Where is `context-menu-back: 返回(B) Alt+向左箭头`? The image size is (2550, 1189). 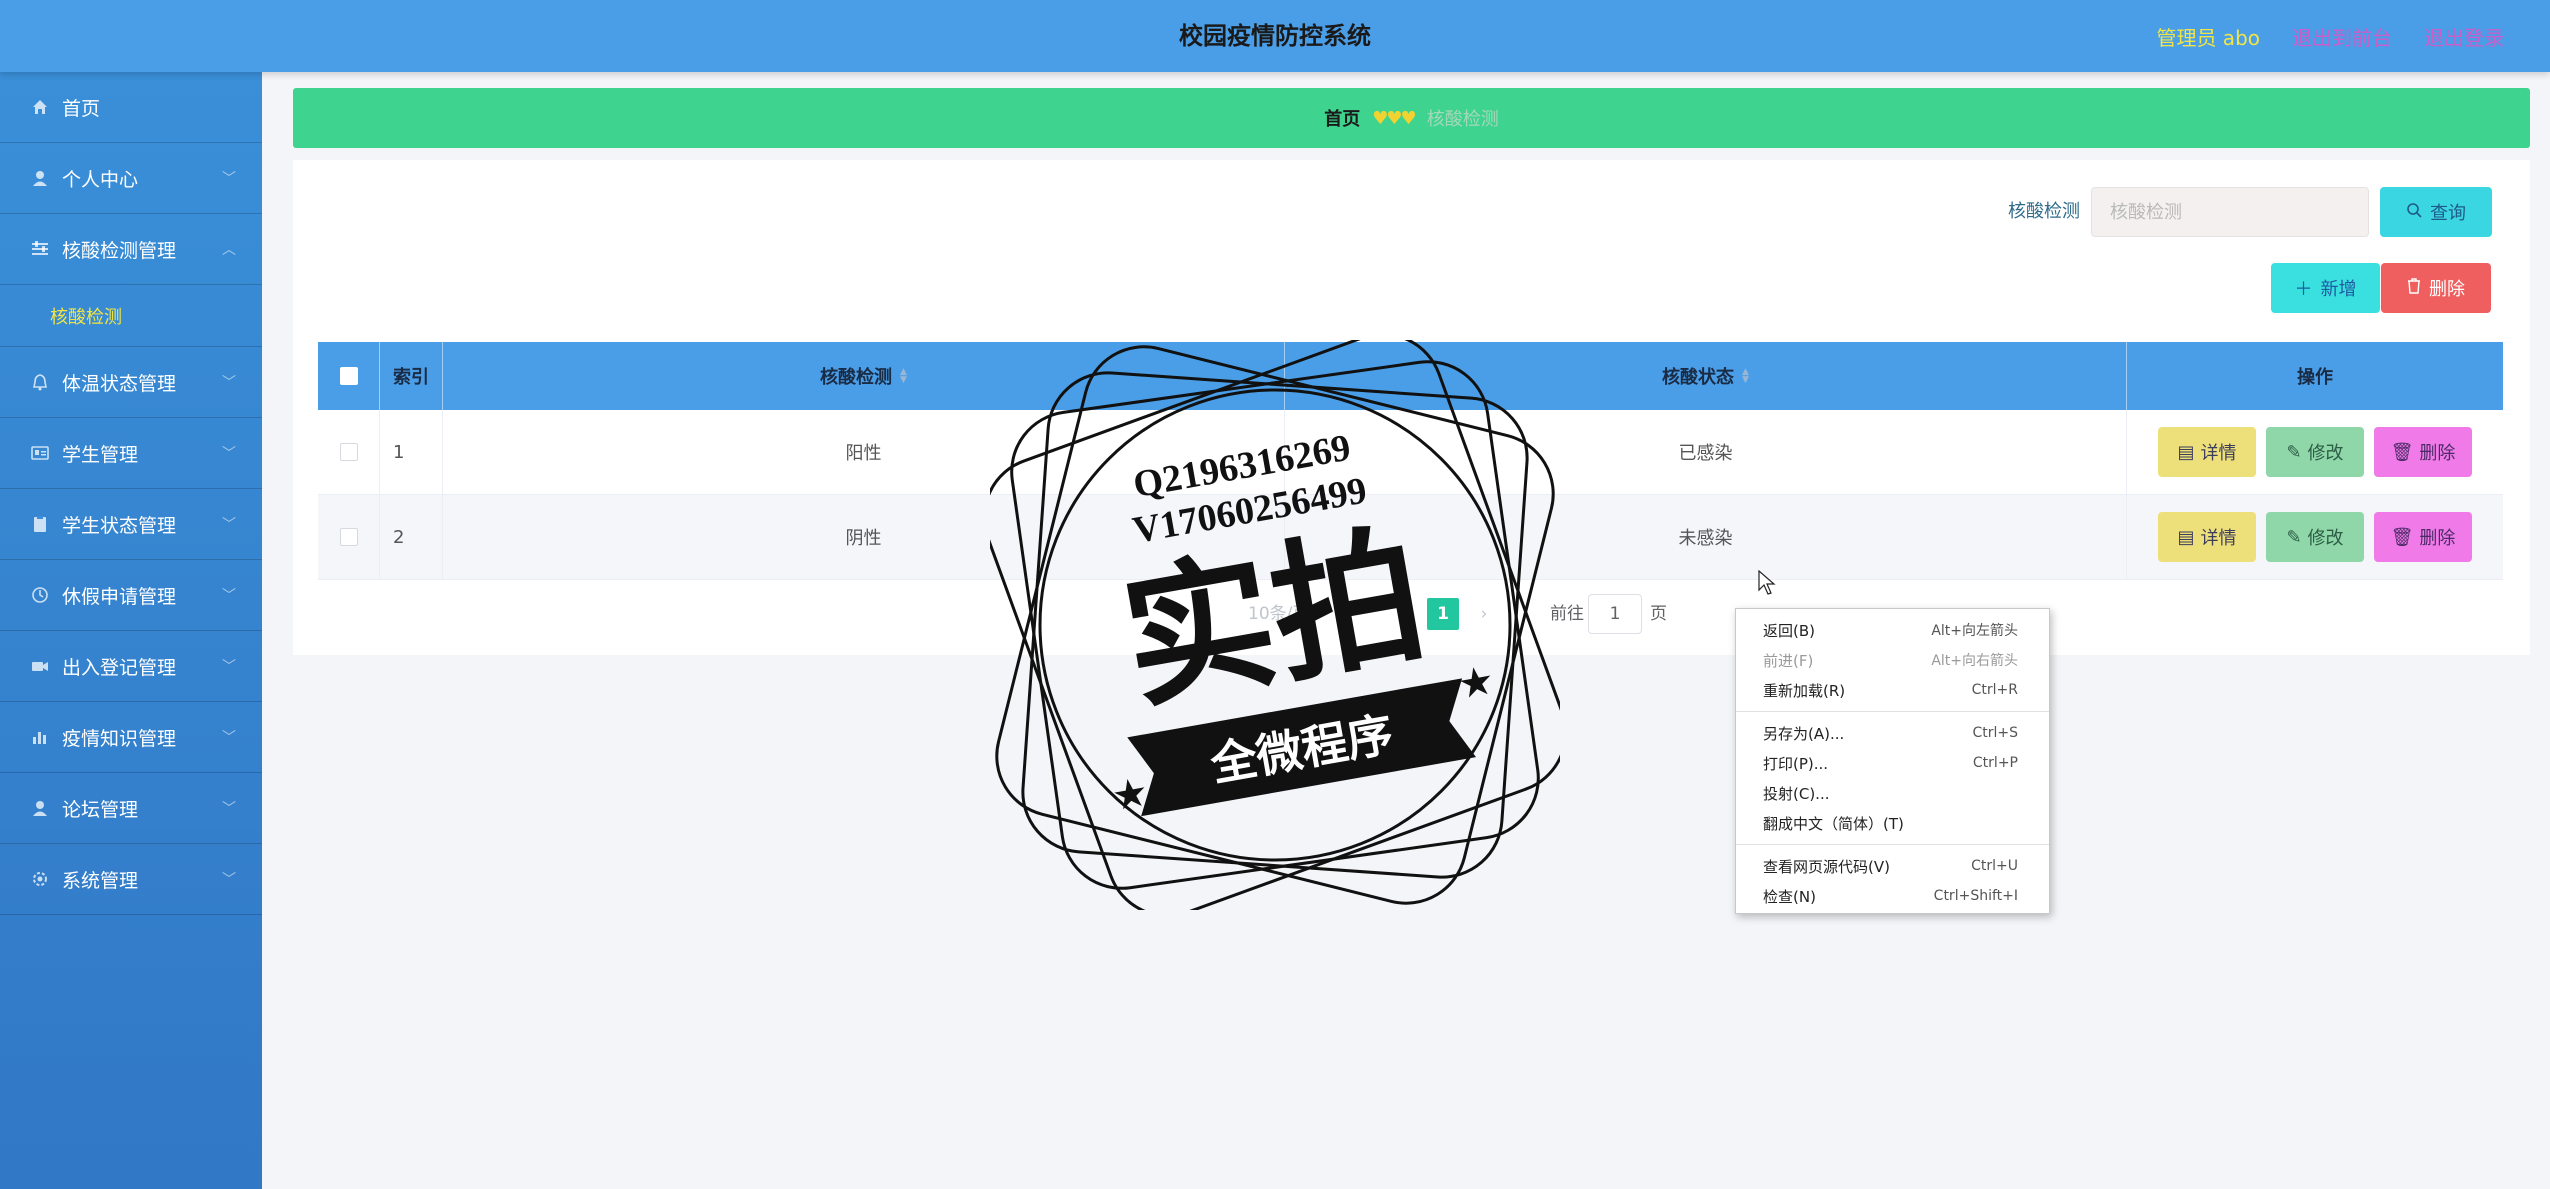
context-menu-back: 返回(B) Alt+向左箭头 is located at coordinates (1892, 630).